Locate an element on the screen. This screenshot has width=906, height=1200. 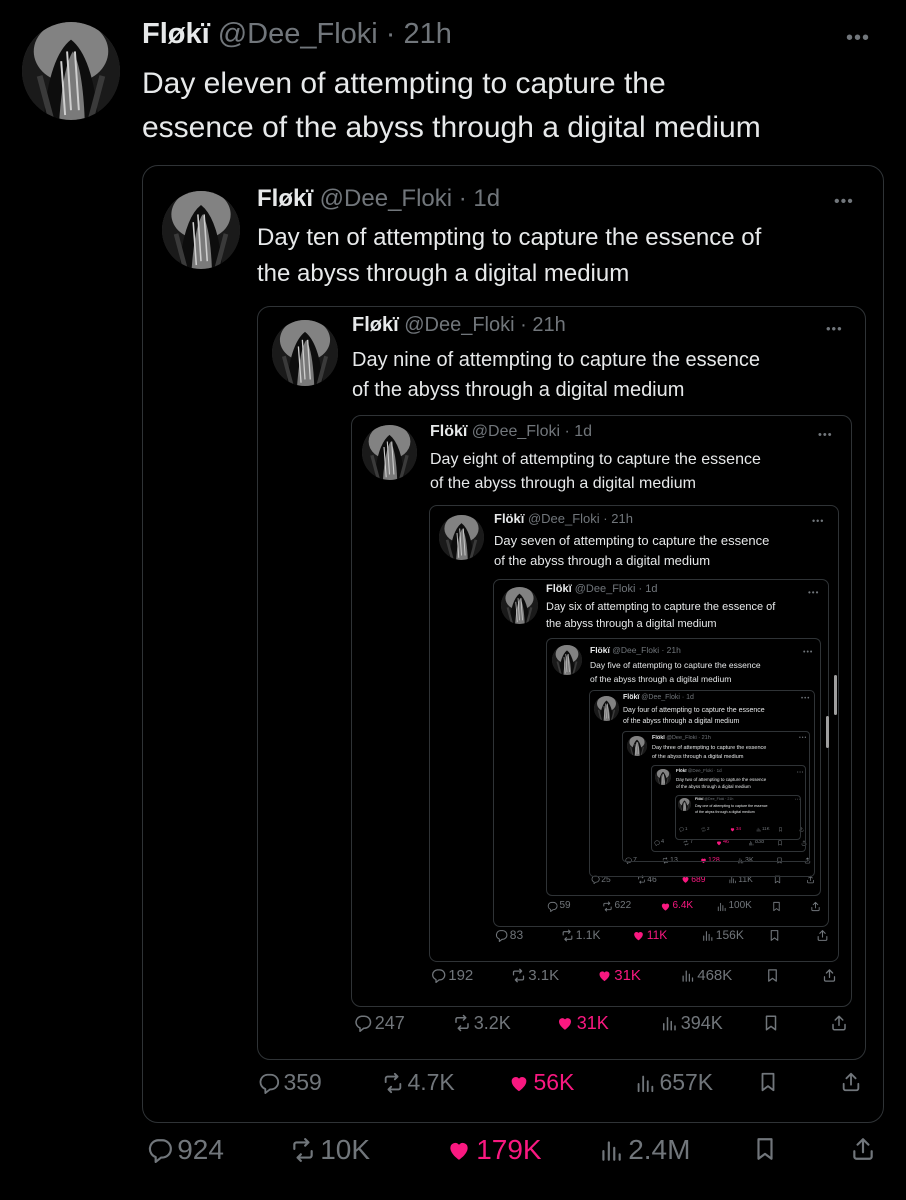
repost-button: 3.2K is located at coordinates (482, 1023).